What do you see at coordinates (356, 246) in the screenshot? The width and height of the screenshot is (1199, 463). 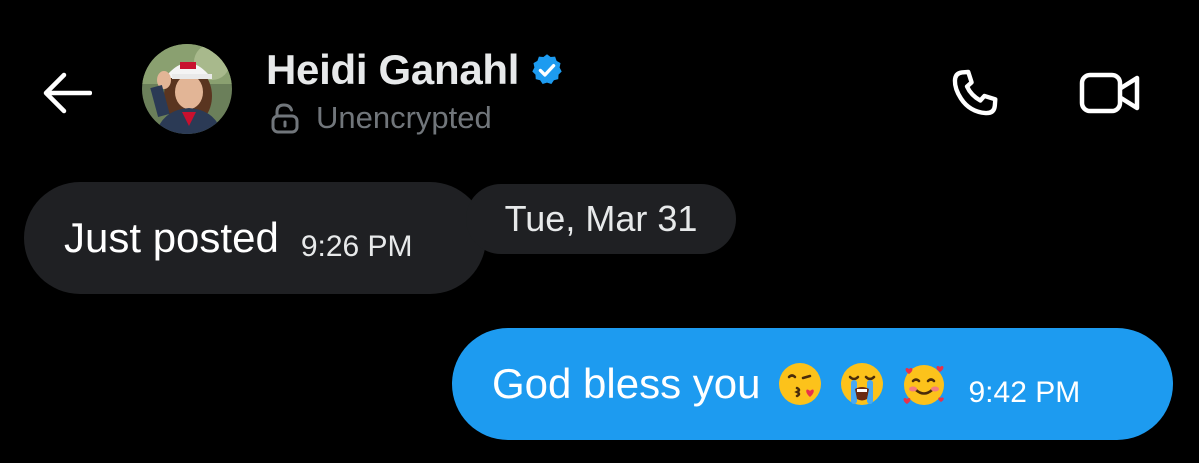 I see `message-timestamp: 9:26 PM` at bounding box center [356, 246].